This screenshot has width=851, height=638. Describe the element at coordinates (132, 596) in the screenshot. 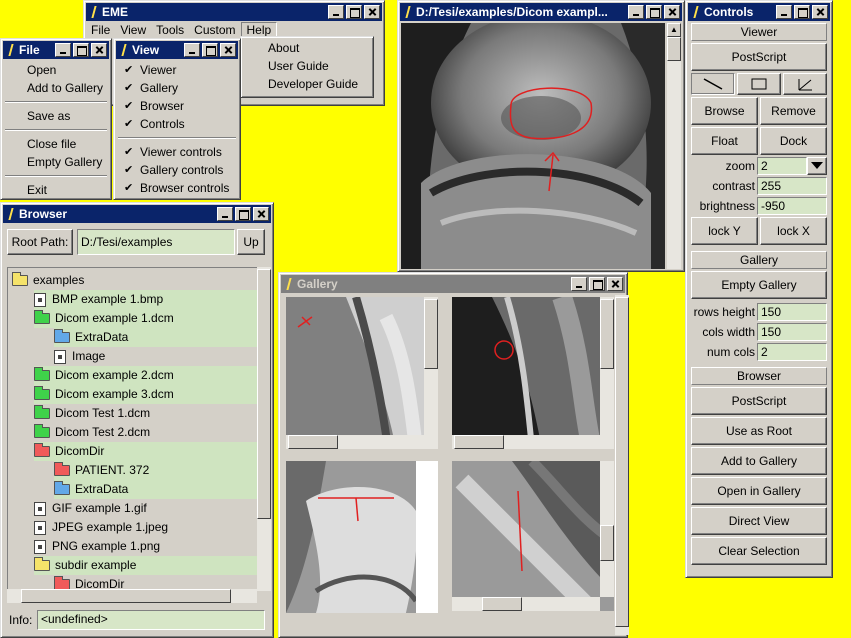

I see `browser-hscrollbar` at that location.